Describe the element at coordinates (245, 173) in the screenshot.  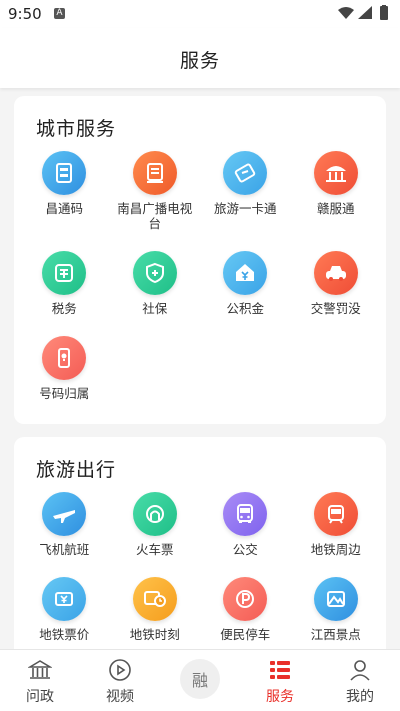
I see `ticket-icon` at that location.